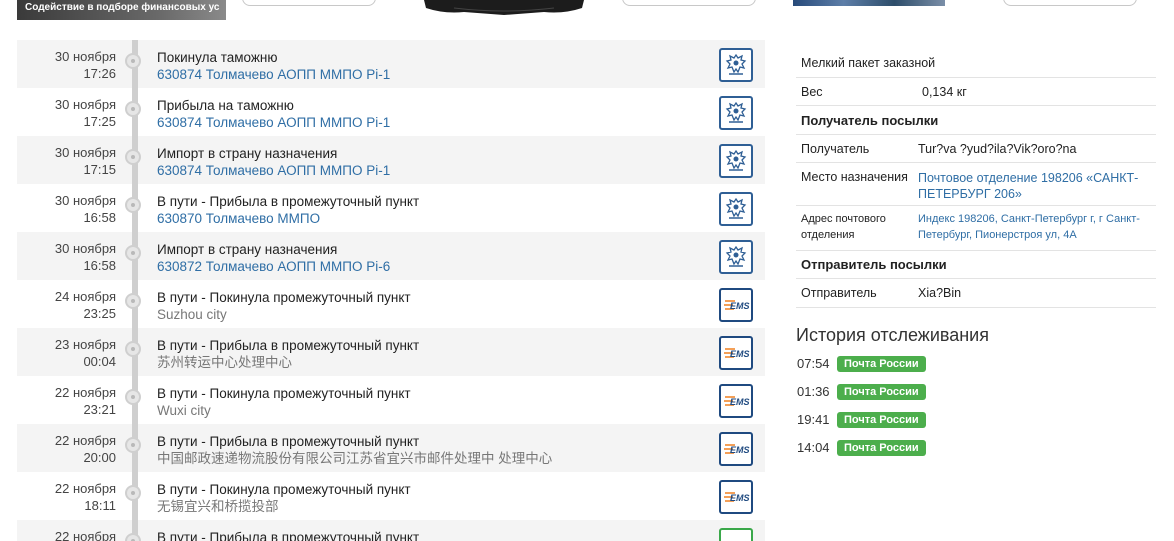 The image size is (1174, 541). Describe the element at coordinates (736, 534) in the screenshot. I see `carrier-logo-icon` at that location.